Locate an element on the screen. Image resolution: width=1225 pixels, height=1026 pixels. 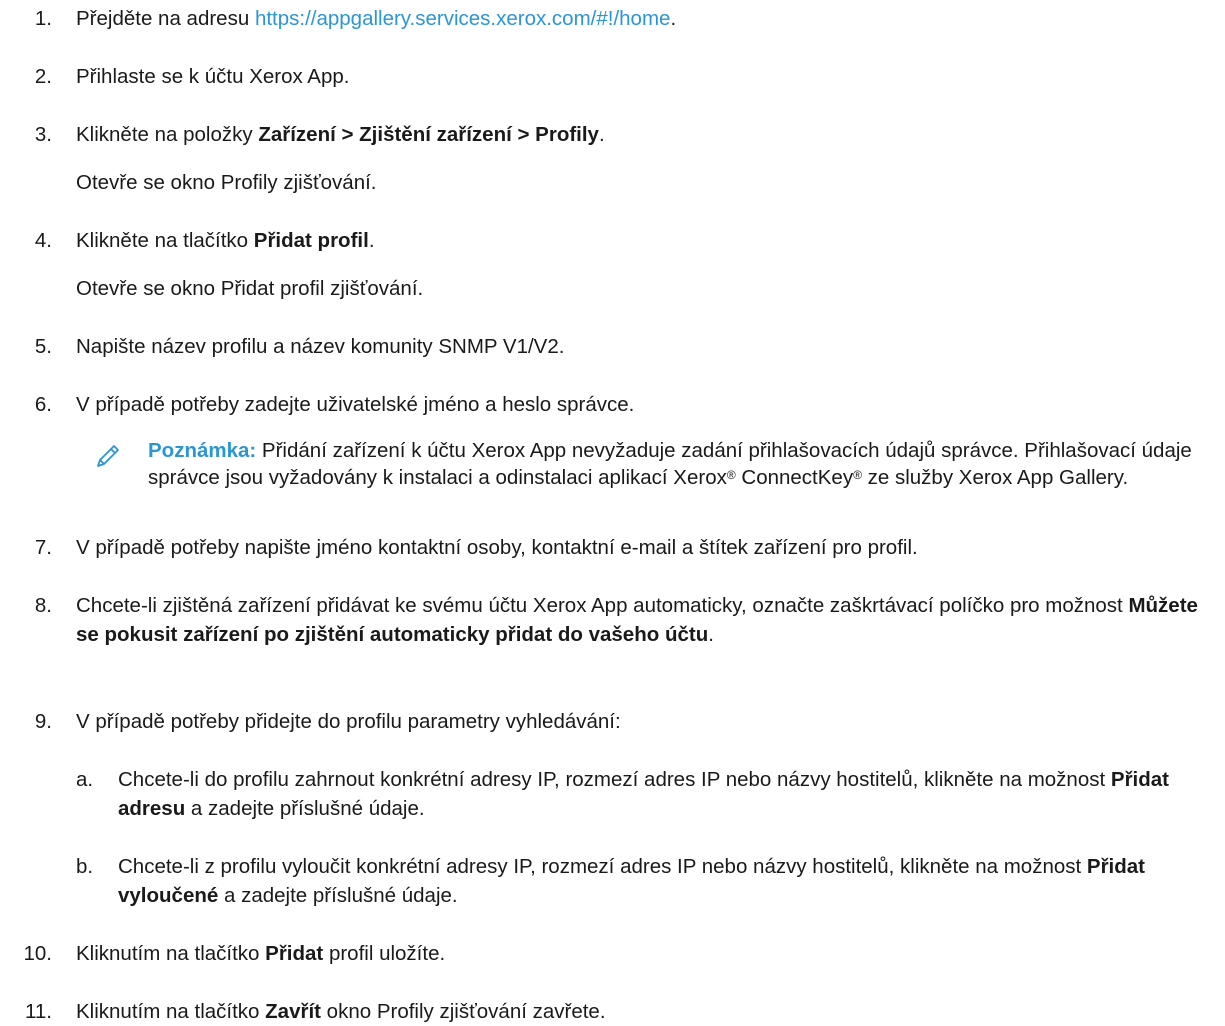
step-4: 4. Klikněte na tlačítko Přidat profil. is located at coordinates (612, 250).